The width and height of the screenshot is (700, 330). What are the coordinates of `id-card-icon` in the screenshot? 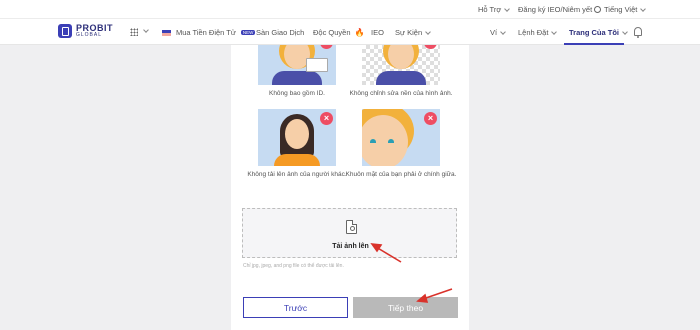 It's located at (317, 65).